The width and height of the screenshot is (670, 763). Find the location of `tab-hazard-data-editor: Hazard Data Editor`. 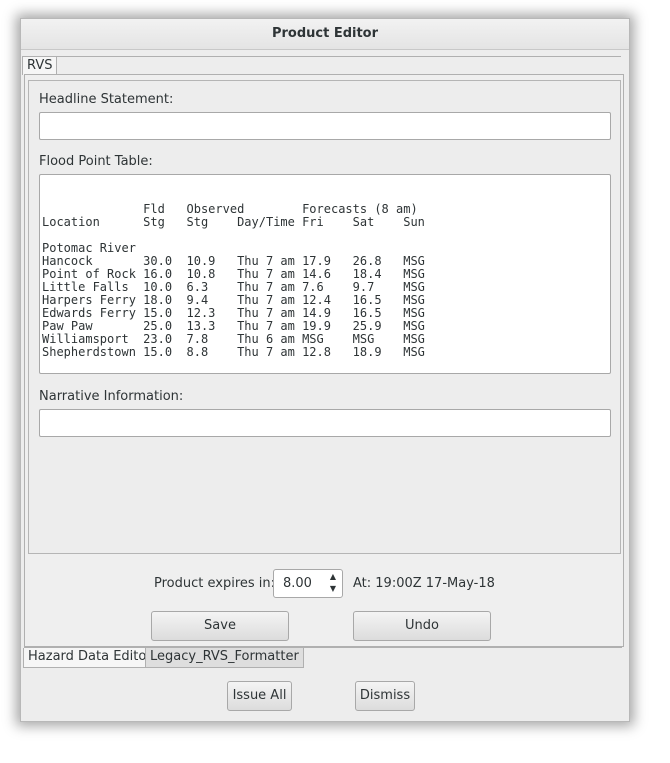

tab-hazard-data-editor: Hazard Data Editor is located at coordinates (90, 658).